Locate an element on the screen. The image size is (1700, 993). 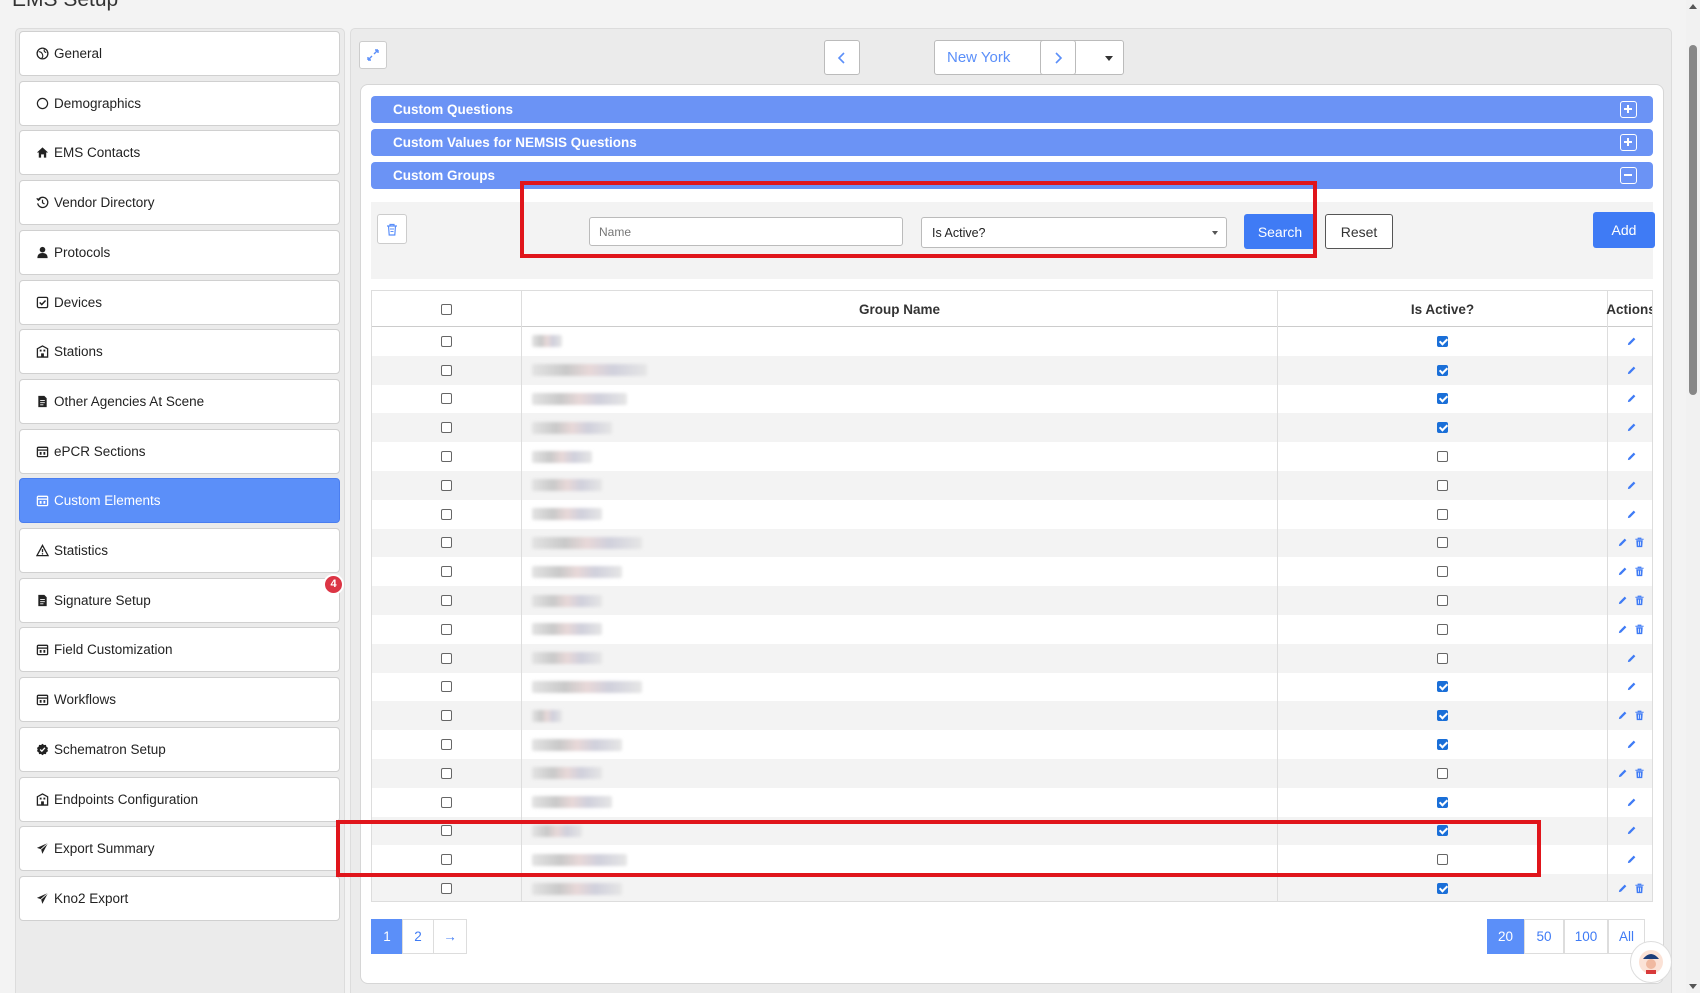
prev-location-button is located at coordinates (842, 57).